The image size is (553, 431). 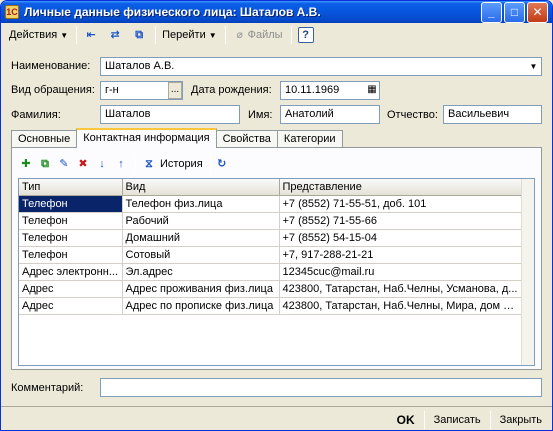 I want to click on close-button: Закрыть, so click(x=521, y=420).